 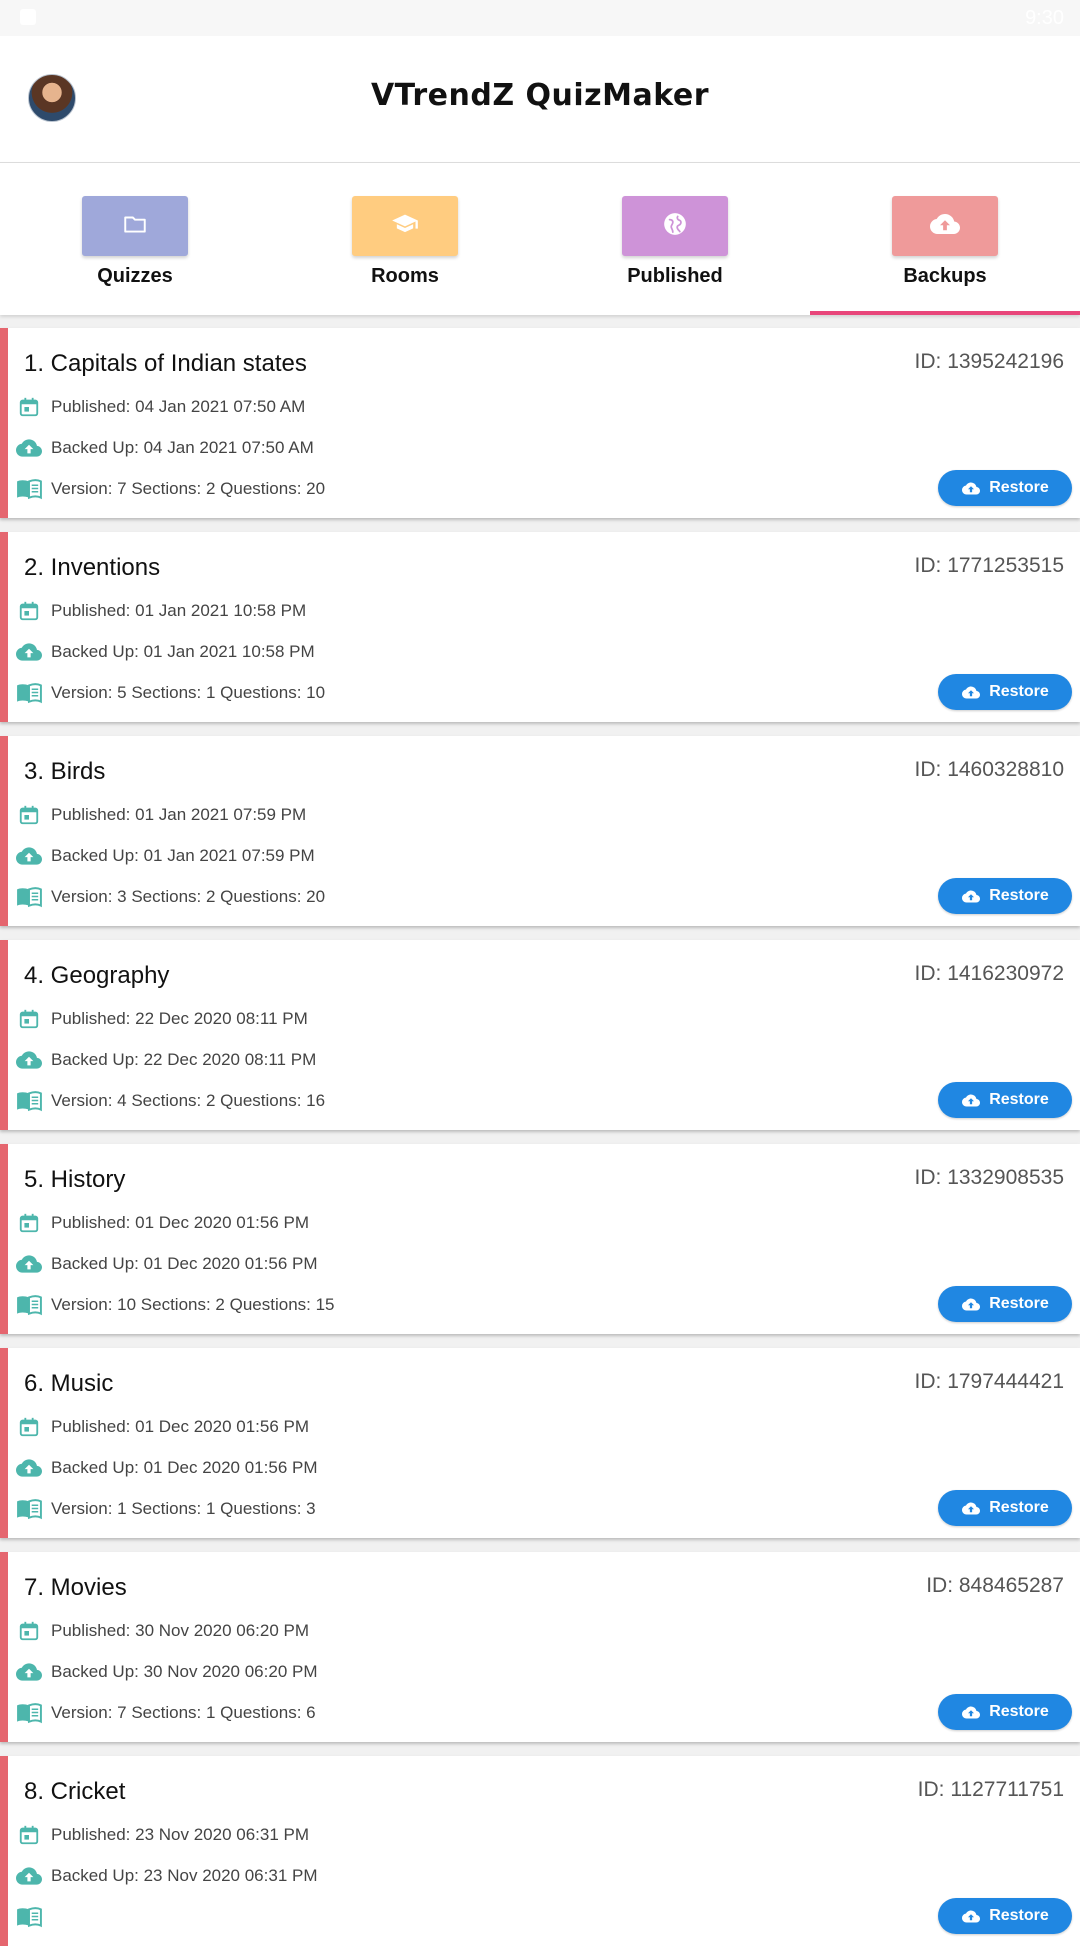 What do you see at coordinates (166, 1509) in the screenshot?
I see `details-row: Version: 1 Sections: 1 Questions: 3` at bounding box center [166, 1509].